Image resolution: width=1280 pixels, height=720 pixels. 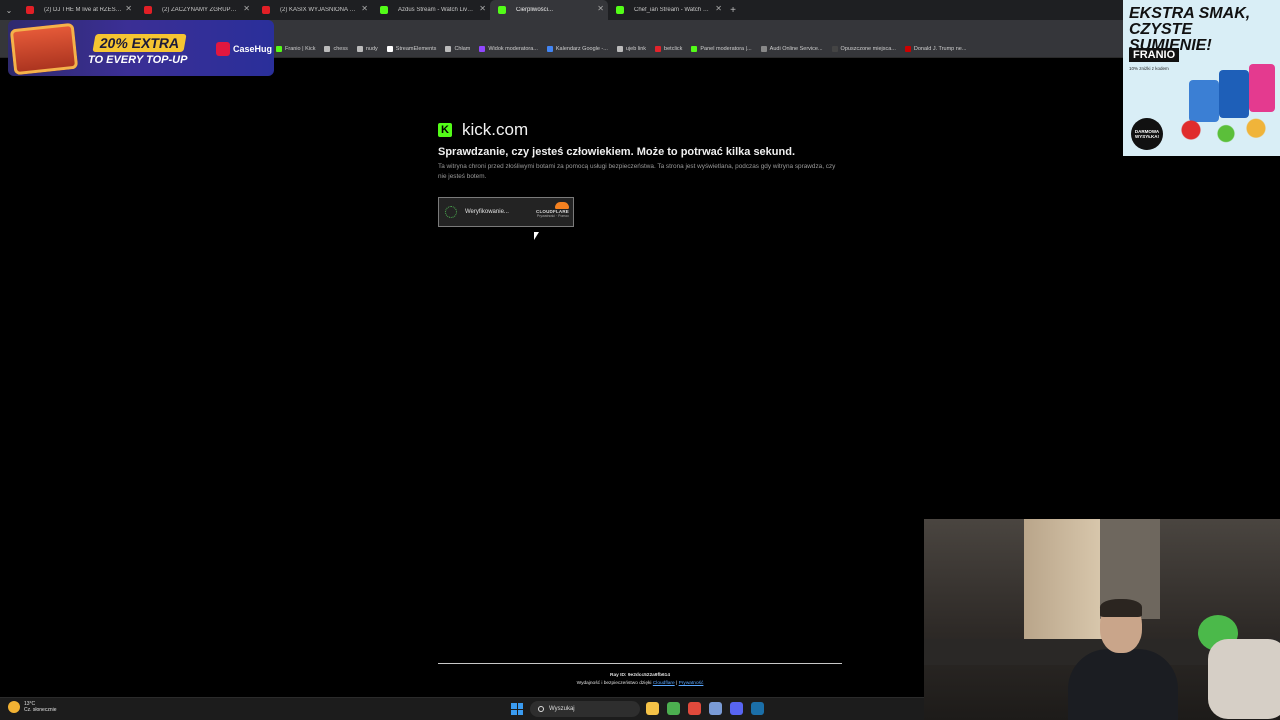 I want to click on weather-text: 13°C Cz. słonecznie, so click(x=40, y=707).